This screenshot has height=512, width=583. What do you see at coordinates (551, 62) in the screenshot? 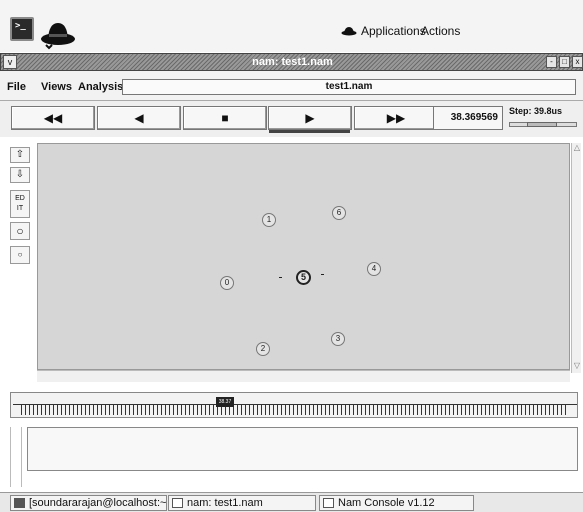
I see `minimize-button: -` at bounding box center [551, 62].